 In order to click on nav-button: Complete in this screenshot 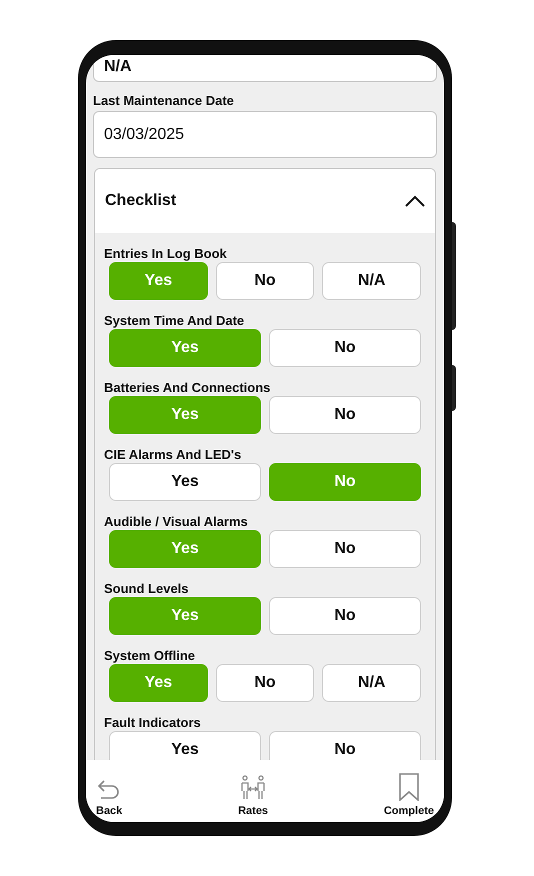, I will do `click(409, 795)`.